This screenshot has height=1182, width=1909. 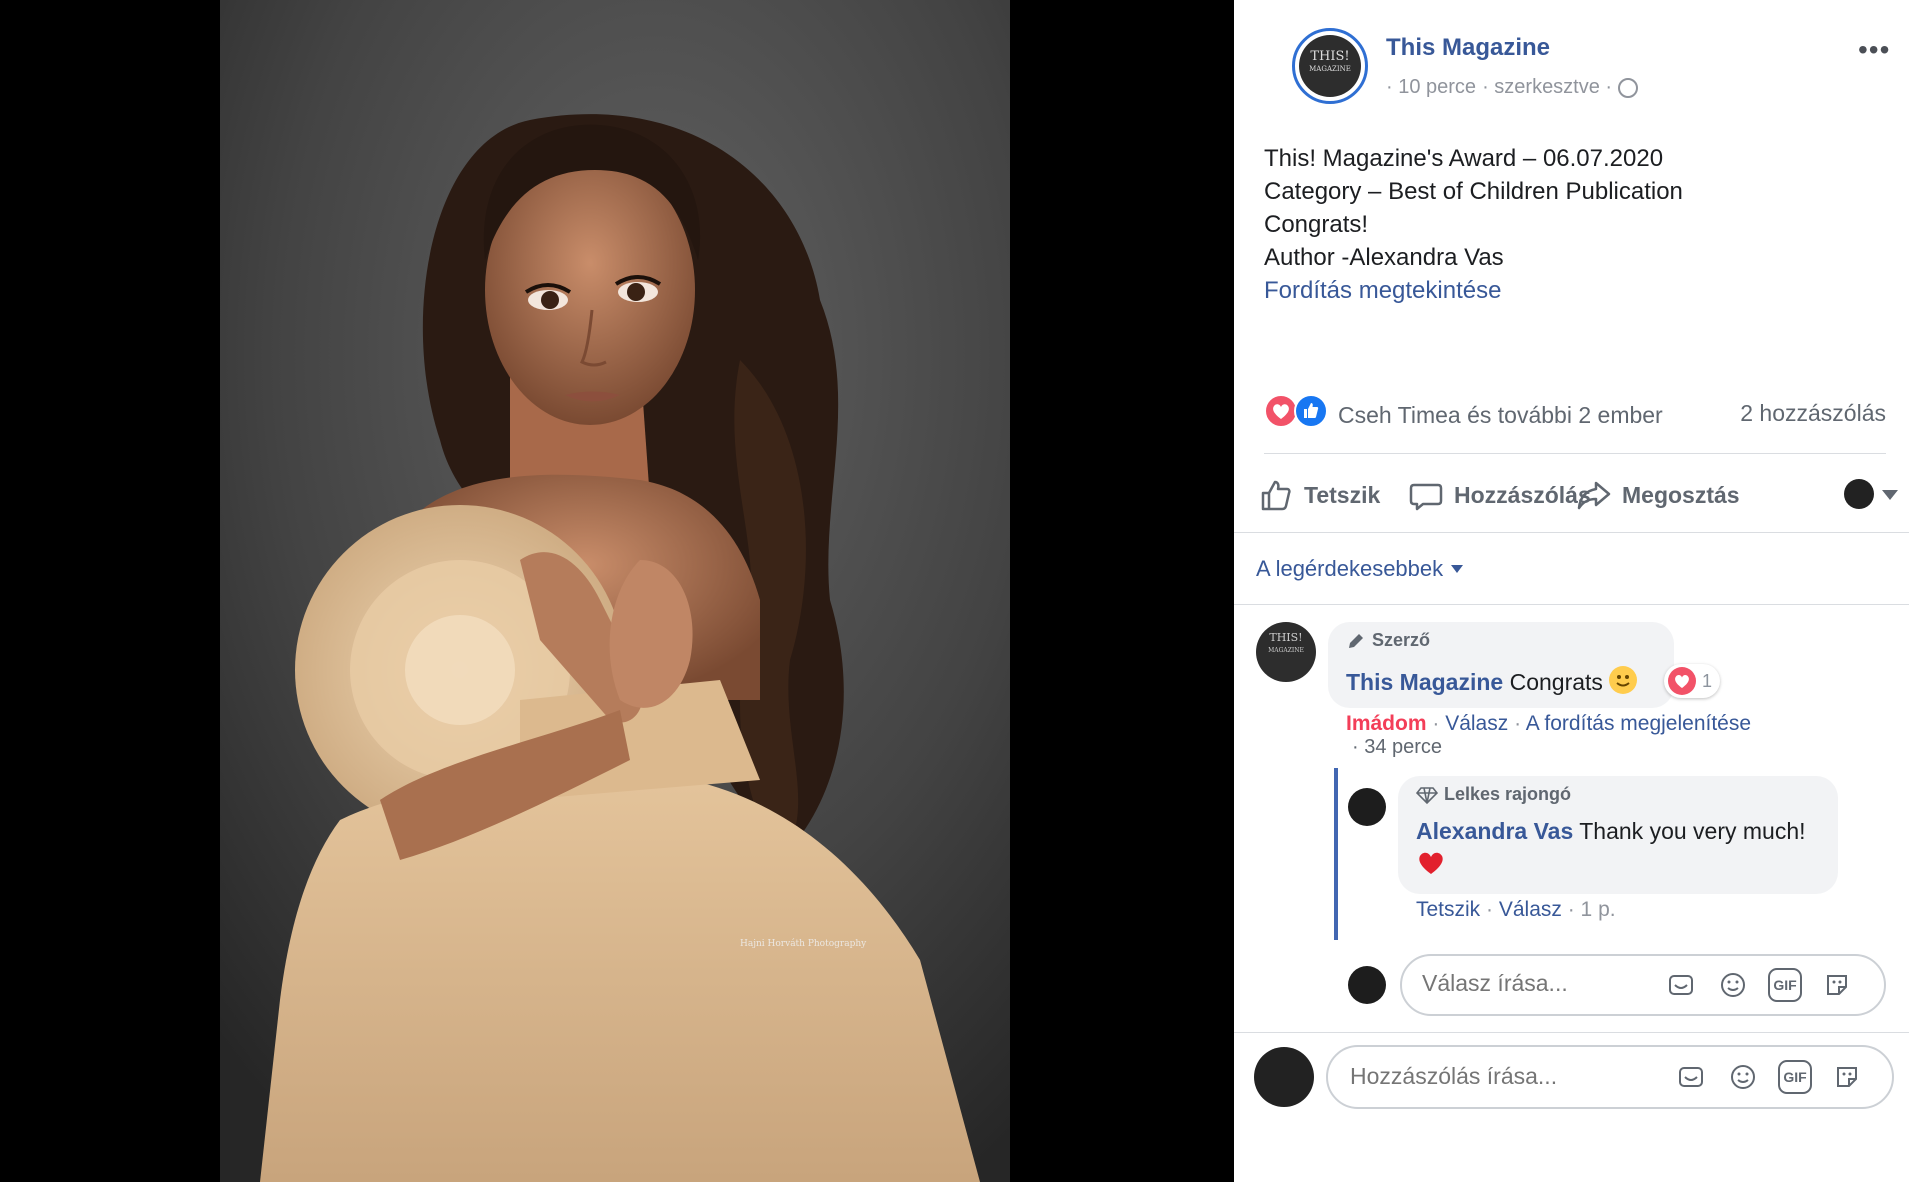 I want to click on svg-text: Hajni Horváth Photography, so click(x=803, y=943).